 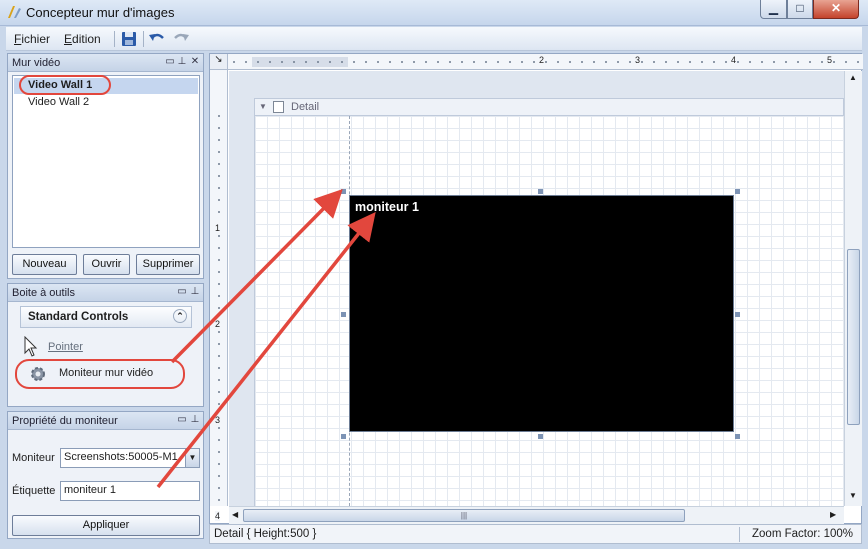 I want to click on horizontal-ruler: 2 3 4 5, so click(x=545, y=62).